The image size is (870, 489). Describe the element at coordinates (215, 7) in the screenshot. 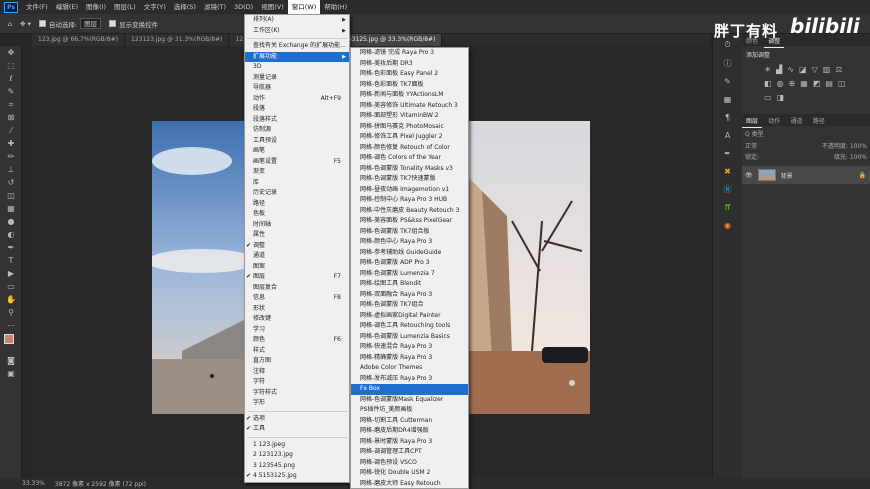

I see `menu-6: 滤镜(T)` at that location.